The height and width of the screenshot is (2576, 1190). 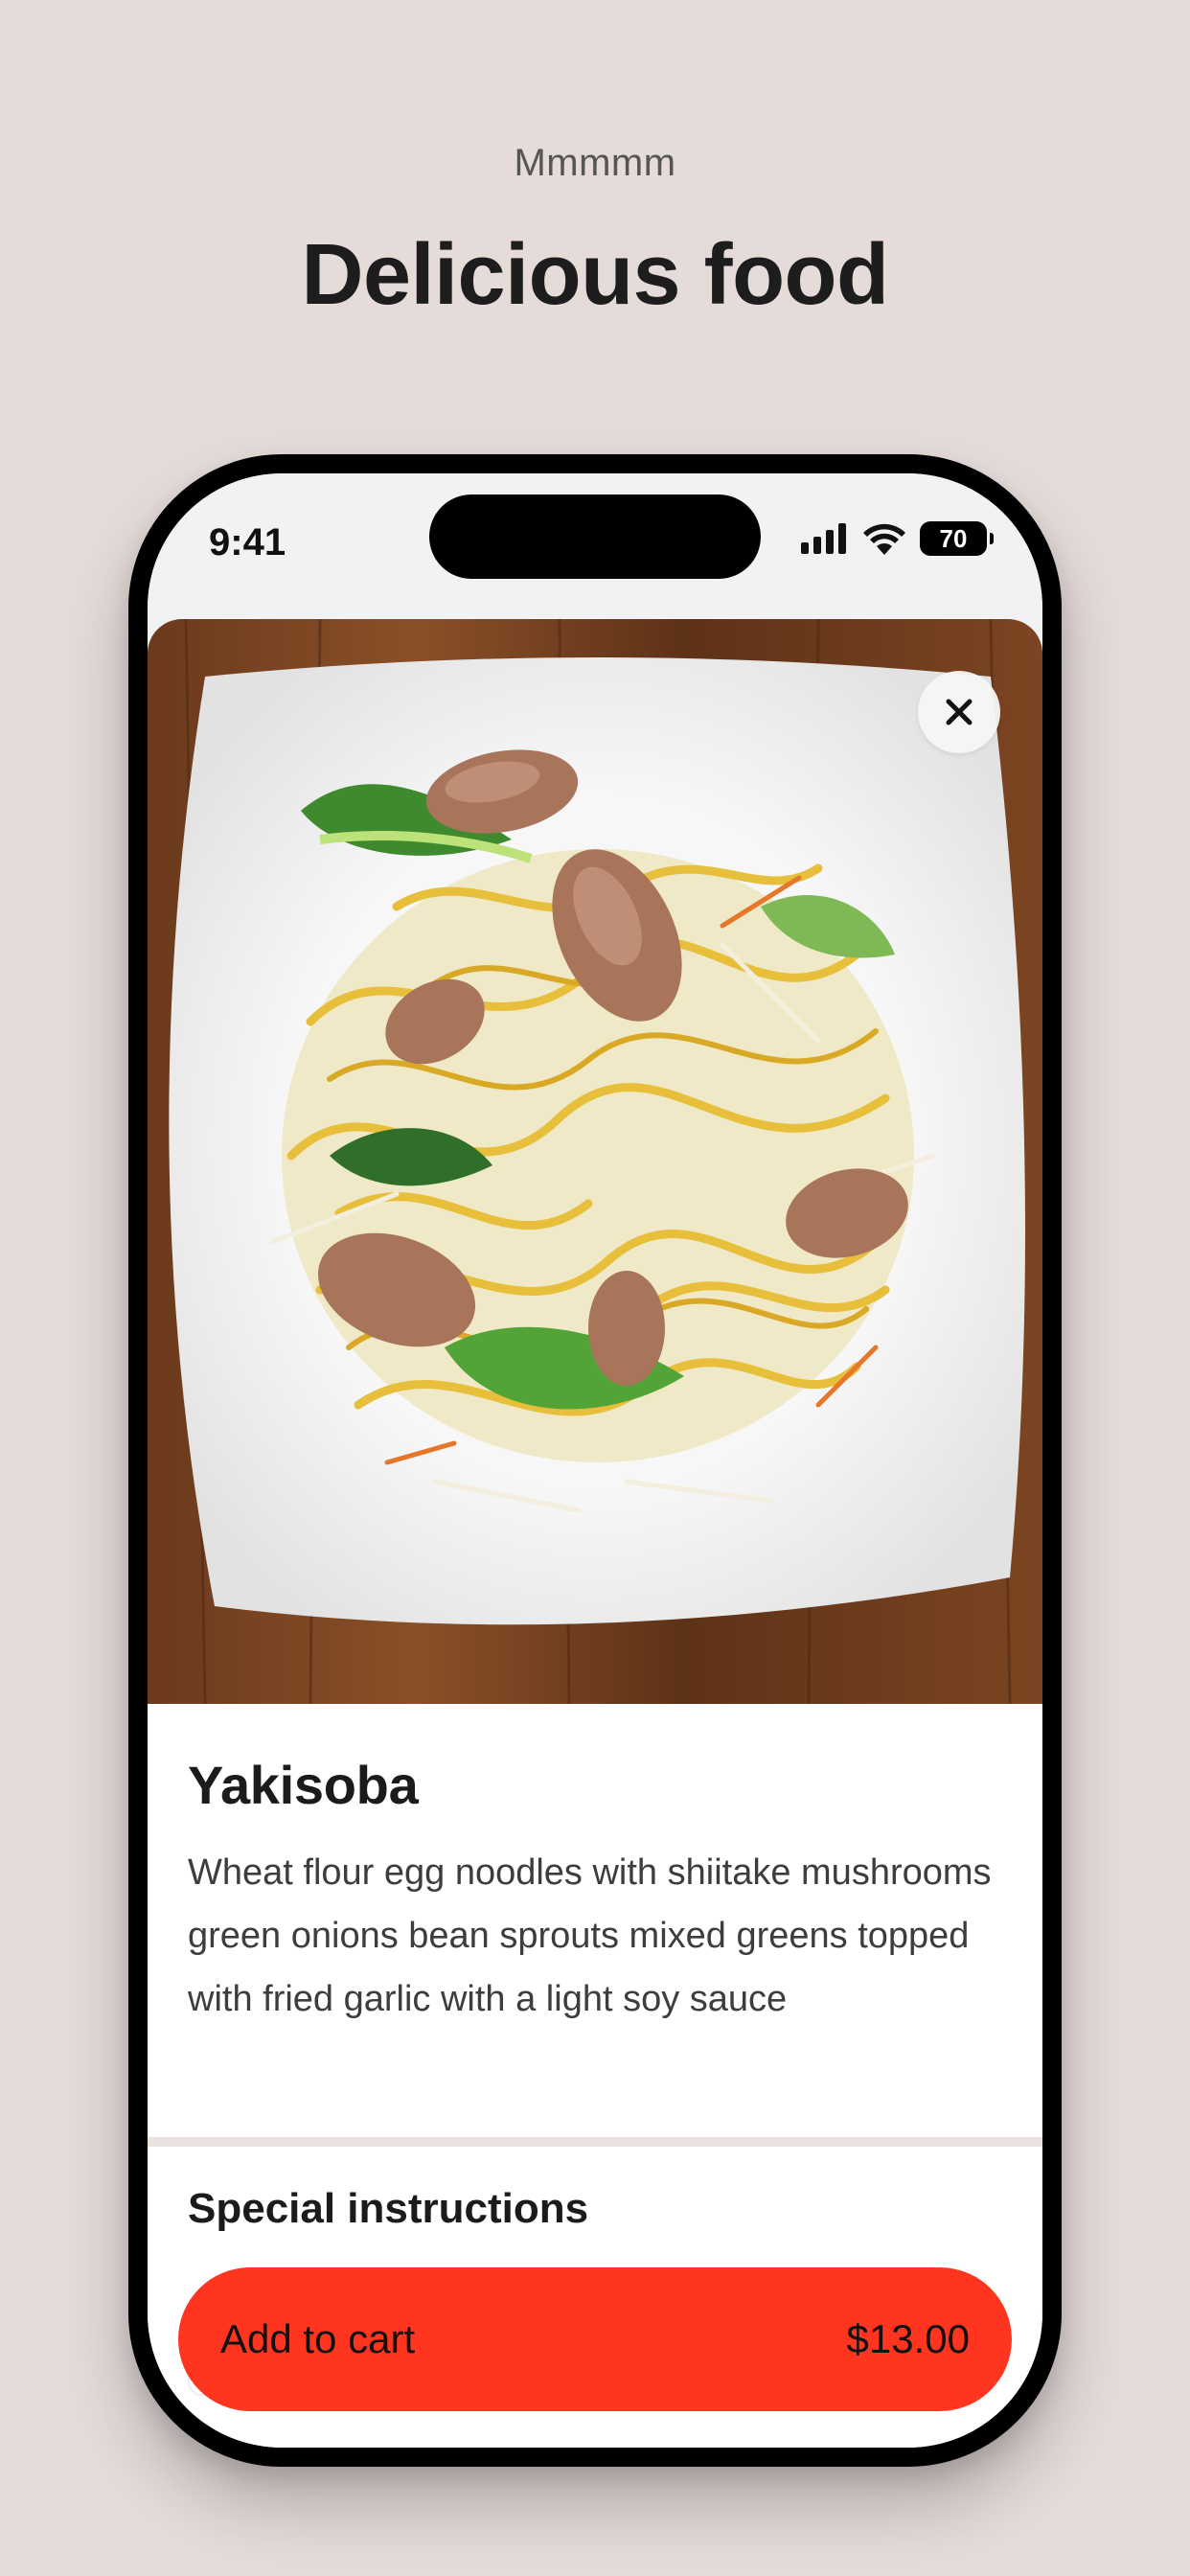 What do you see at coordinates (884, 539) in the screenshot?
I see `wifi-icon` at bounding box center [884, 539].